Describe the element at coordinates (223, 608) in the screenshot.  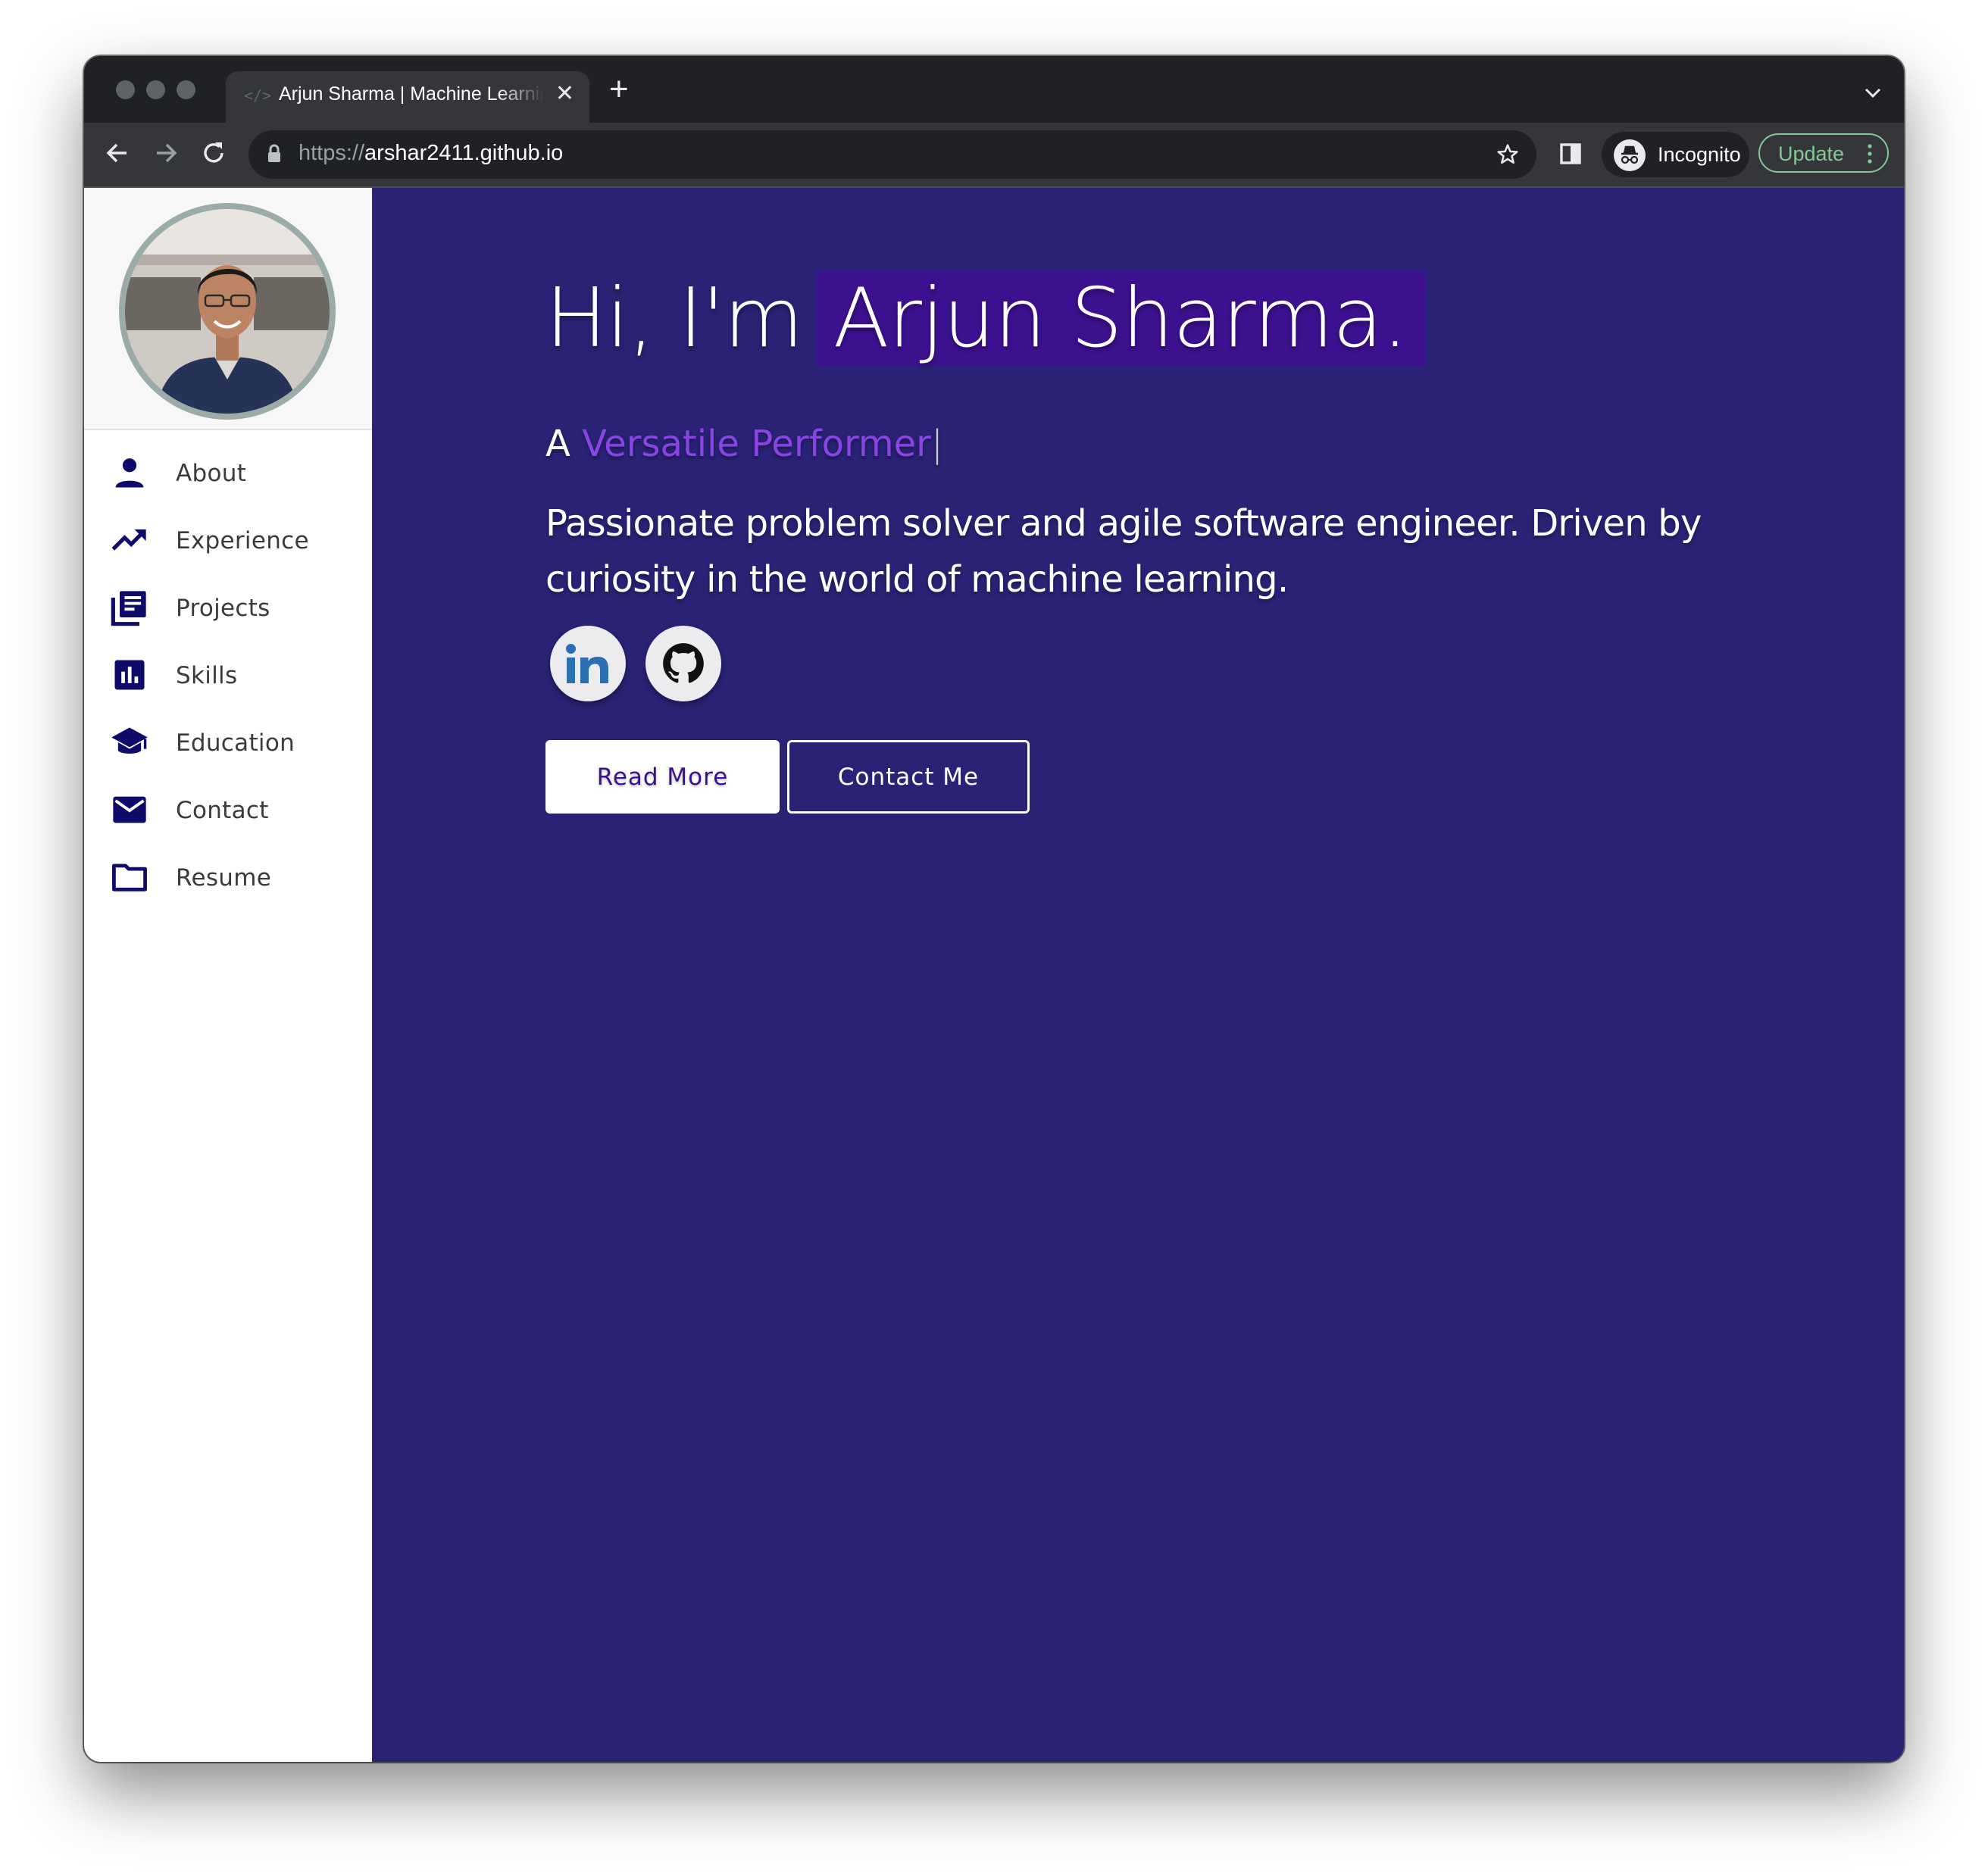
I see `sidebar-item-label: Projects` at that location.